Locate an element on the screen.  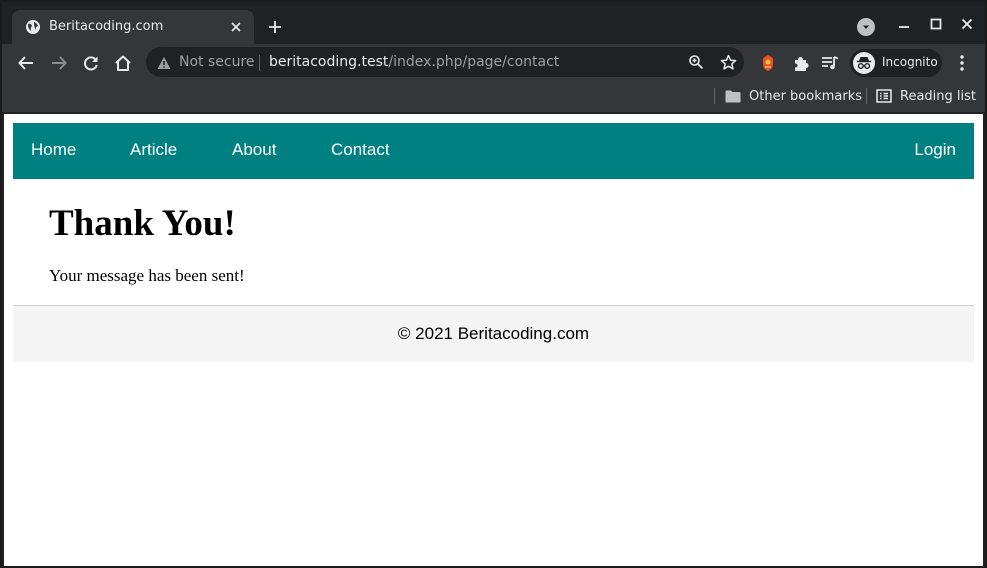
footer-copyright: © 2021 Beritacoding.com is located at coordinates (493, 333).